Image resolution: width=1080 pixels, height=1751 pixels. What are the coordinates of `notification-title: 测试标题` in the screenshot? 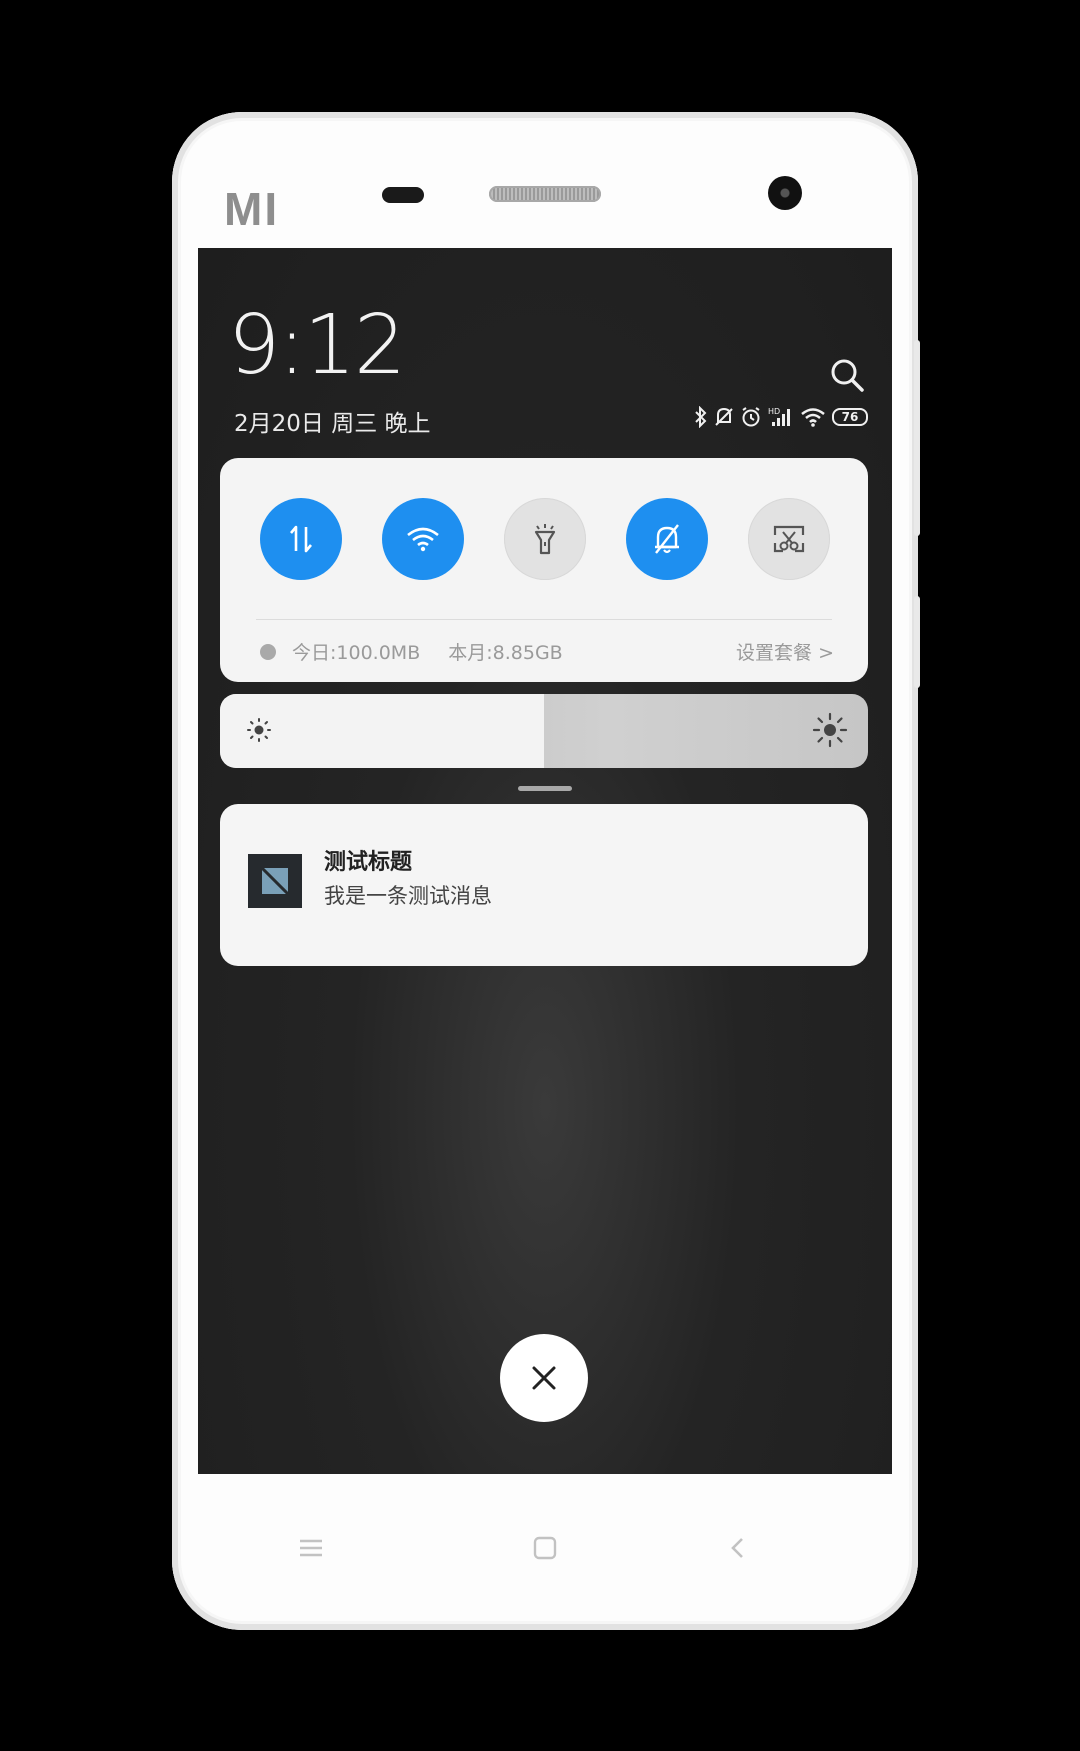 It's located at (368, 862).